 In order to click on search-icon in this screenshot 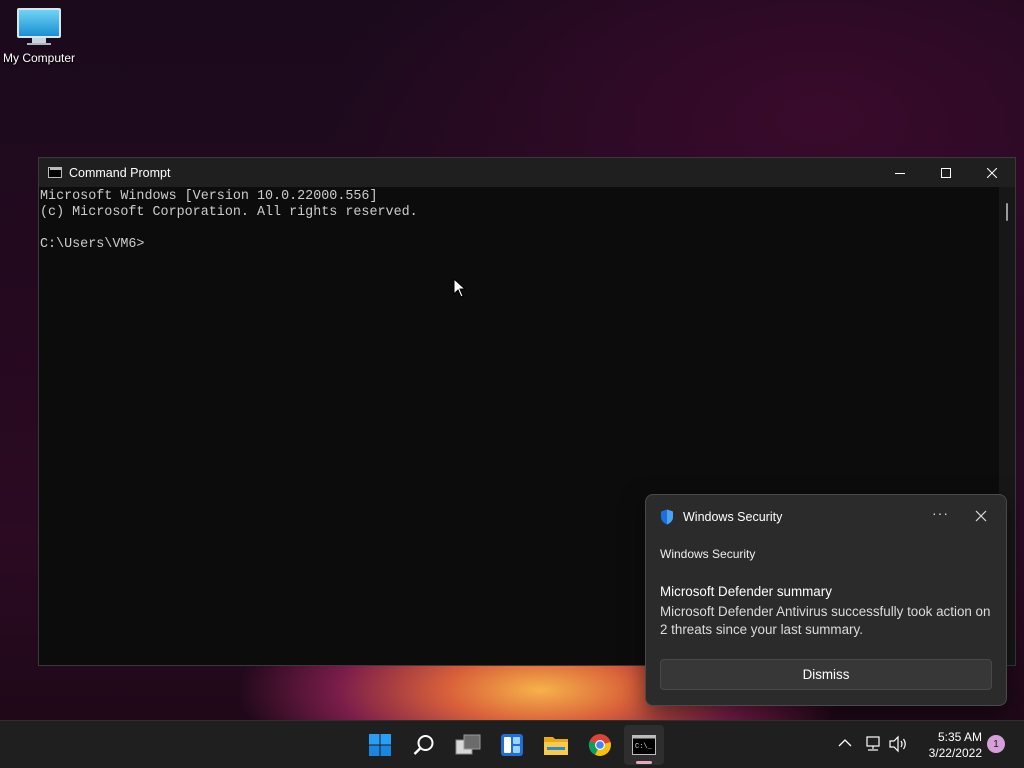, I will do `click(423, 745)`.